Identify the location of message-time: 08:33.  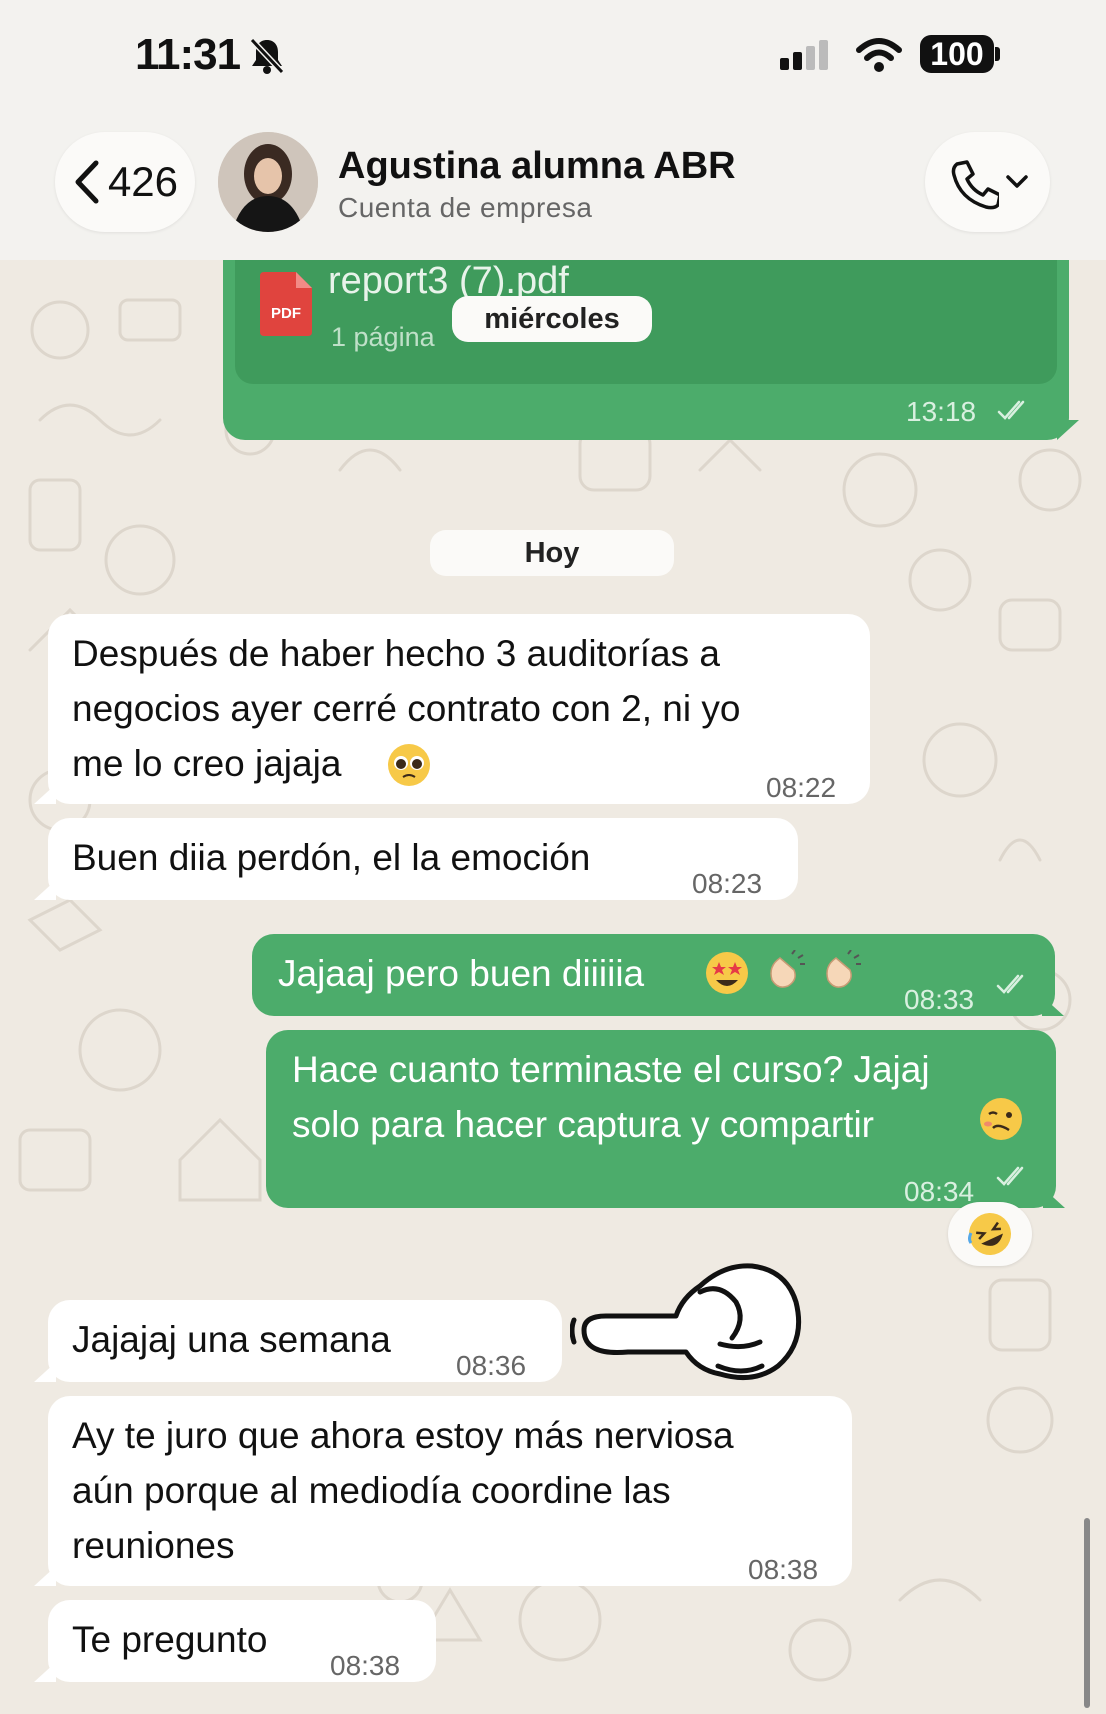
(939, 999).